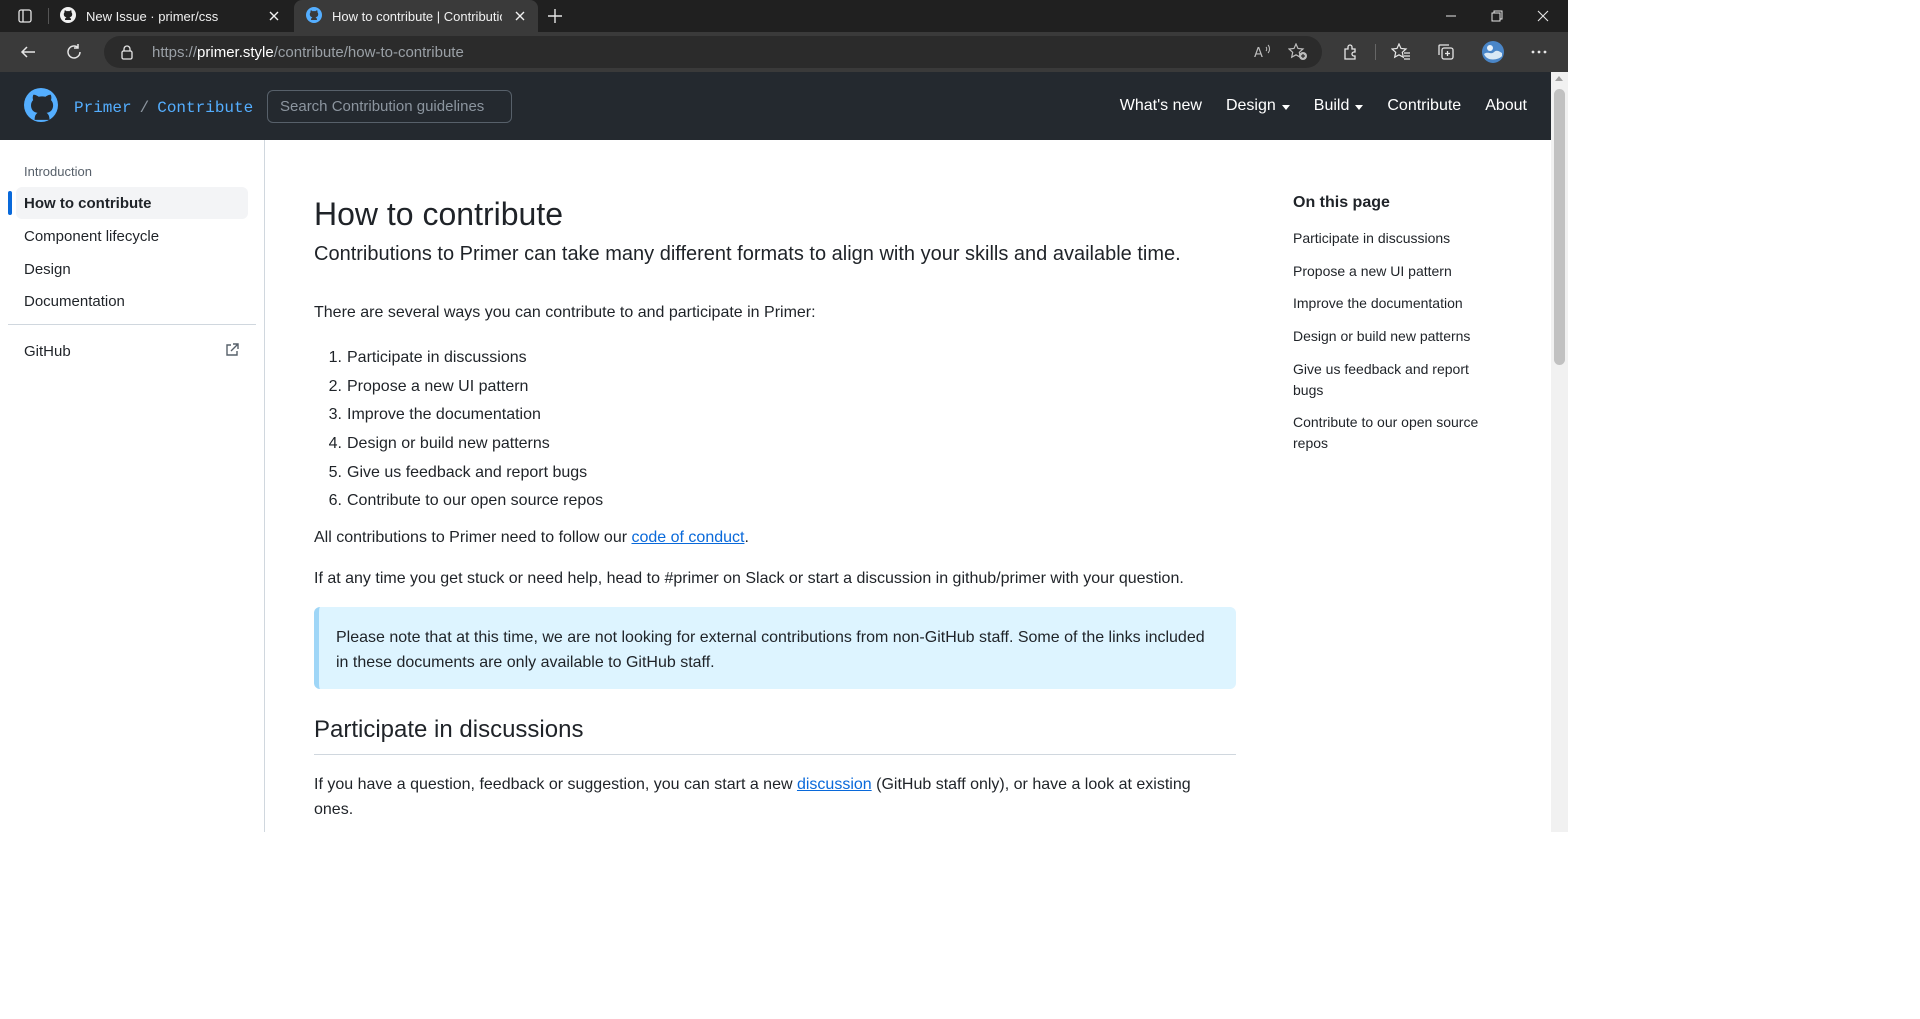 The image size is (1920, 1019). I want to click on list-item: 5. Give us feedback and report bugs, so click(458, 472).